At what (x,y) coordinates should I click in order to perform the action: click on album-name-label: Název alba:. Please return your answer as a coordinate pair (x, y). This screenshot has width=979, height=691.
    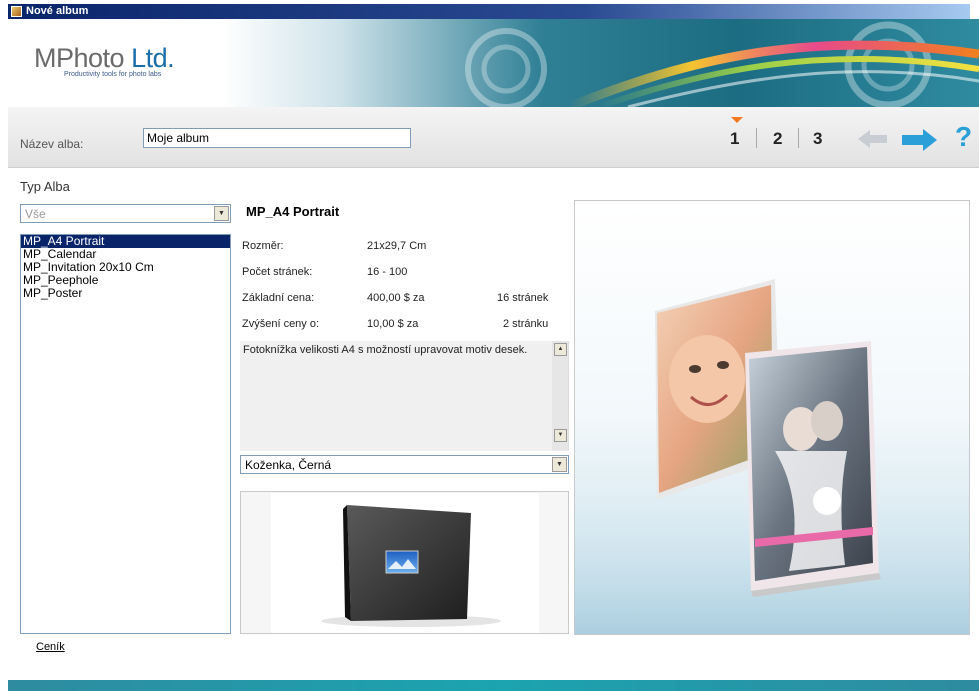
    Looking at the image, I should click on (52, 144).